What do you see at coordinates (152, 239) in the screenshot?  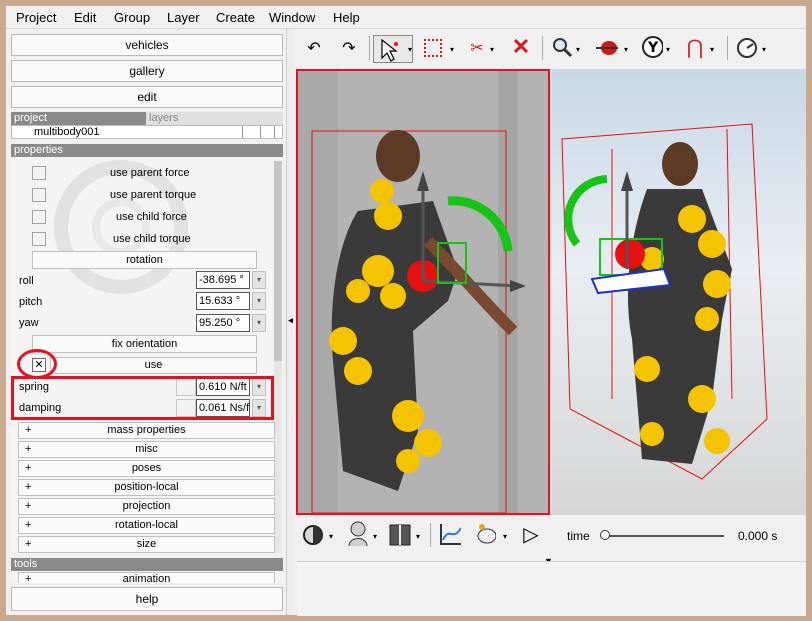 I see `use-child-torque-label: use child torque` at bounding box center [152, 239].